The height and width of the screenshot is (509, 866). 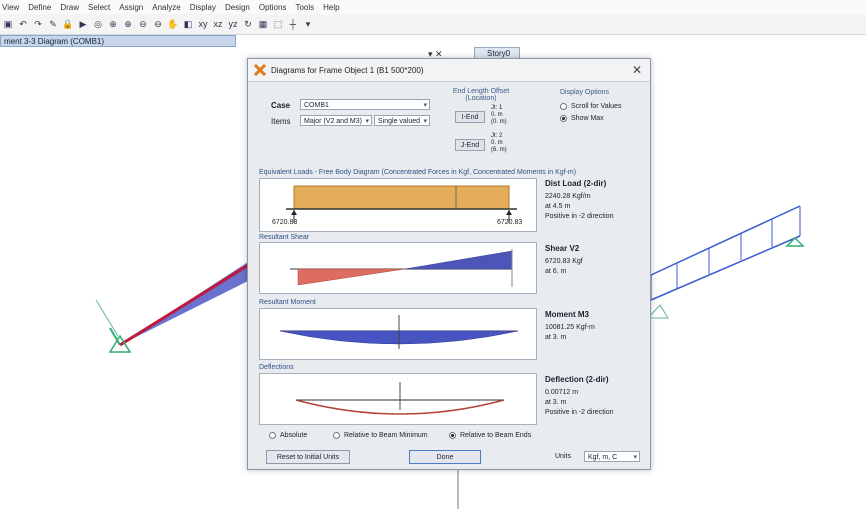 I want to click on equiv-loads-panel: 6720.83 6720.83, so click(x=398, y=205).